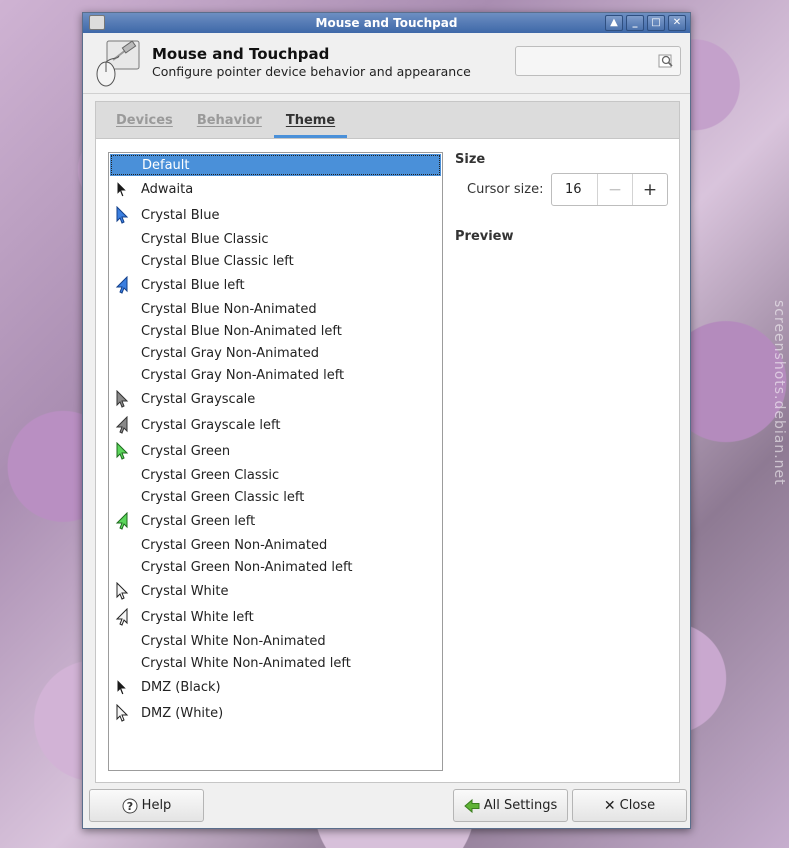  What do you see at coordinates (211, 425) in the screenshot?
I see `theme-name: Crystal Grayscale left` at bounding box center [211, 425].